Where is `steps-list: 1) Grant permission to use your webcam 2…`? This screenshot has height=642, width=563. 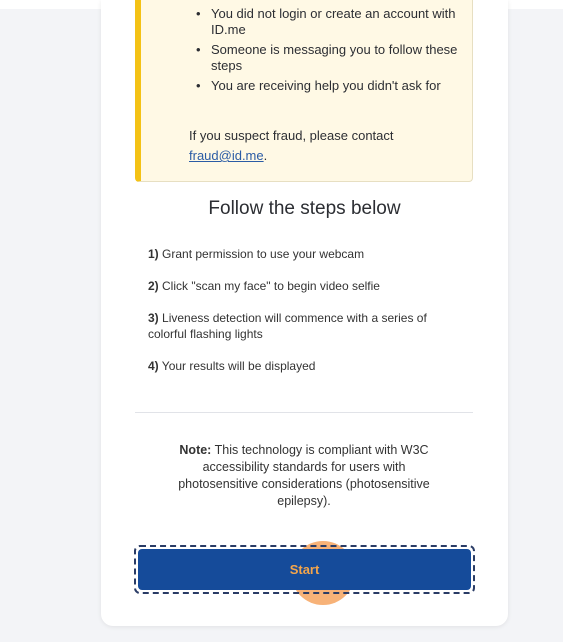
steps-list: 1) Grant permission to use your webcam 2… is located at coordinates (308, 318).